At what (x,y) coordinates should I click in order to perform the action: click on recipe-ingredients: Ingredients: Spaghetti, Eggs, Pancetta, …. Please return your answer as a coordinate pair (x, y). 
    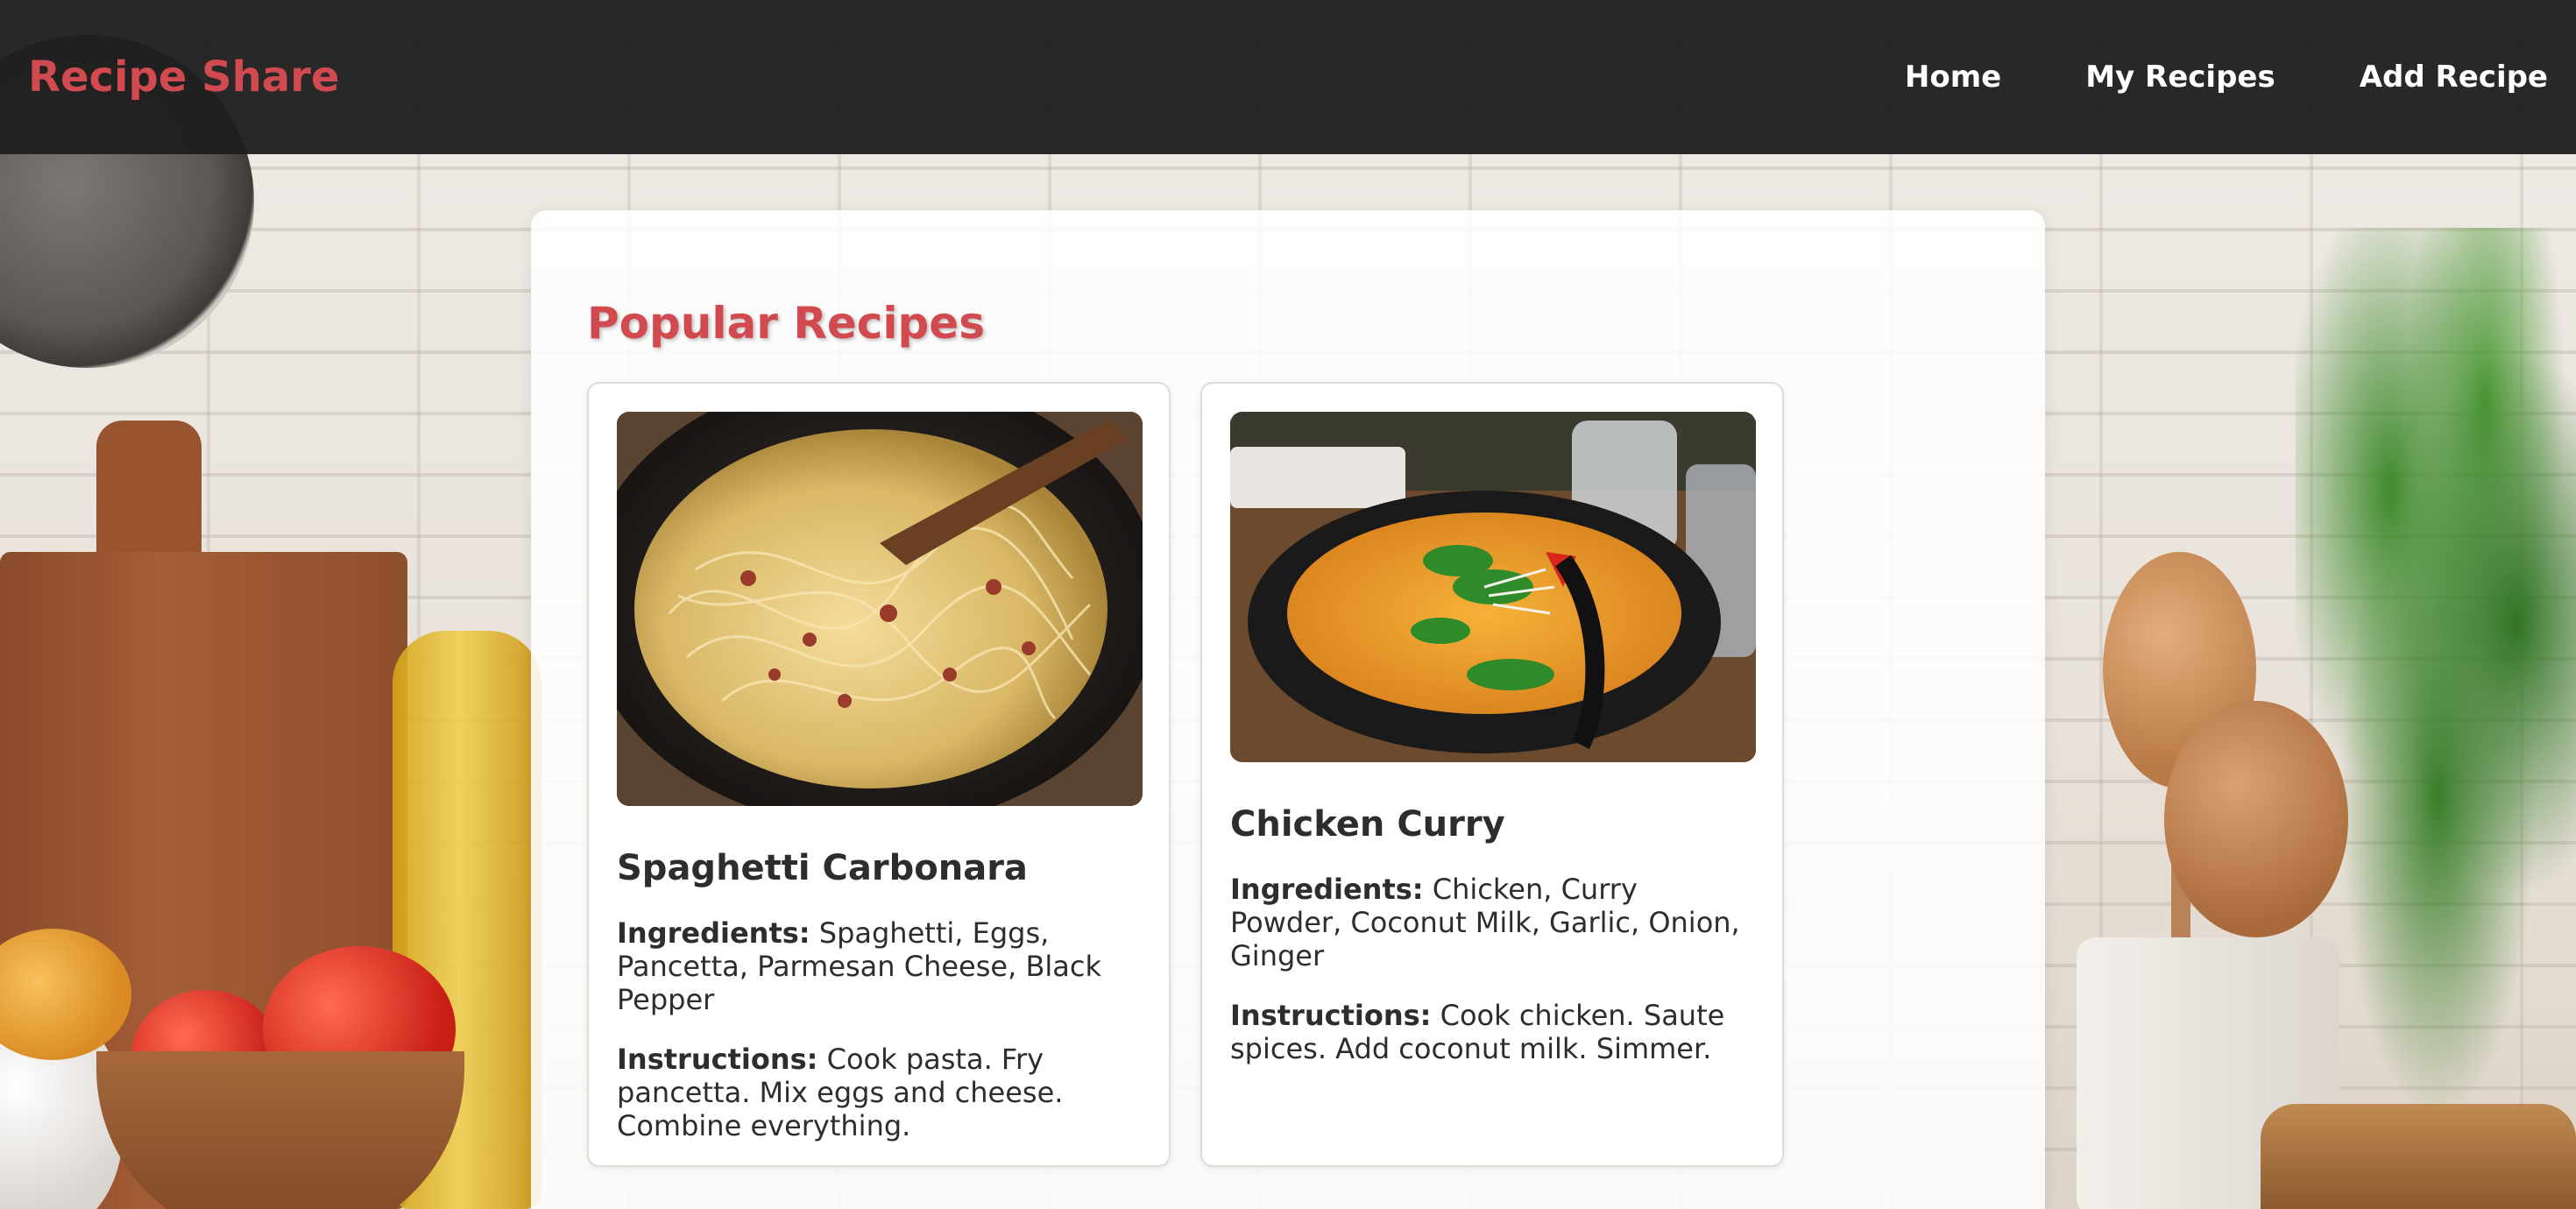
    Looking at the image, I should click on (879, 966).